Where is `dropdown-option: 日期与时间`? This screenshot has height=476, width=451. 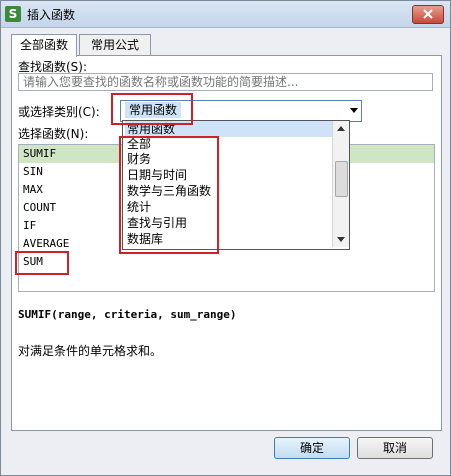
dropdown-option: 日期与时间 is located at coordinates (156, 175).